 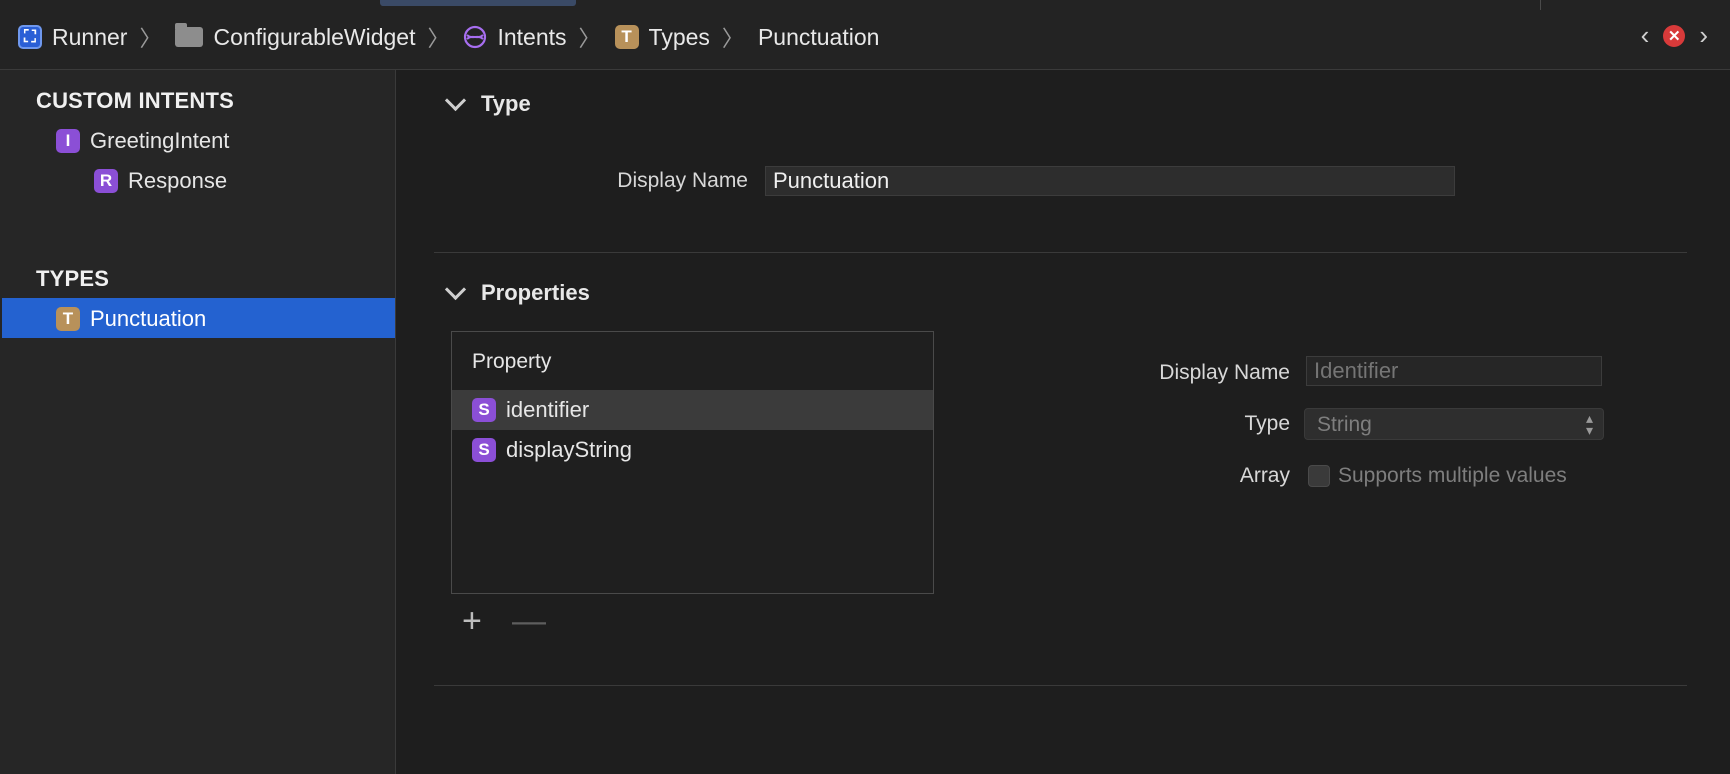 I want to click on select-arrows-icon: ▴ ▾, so click(x=1589, y=424).